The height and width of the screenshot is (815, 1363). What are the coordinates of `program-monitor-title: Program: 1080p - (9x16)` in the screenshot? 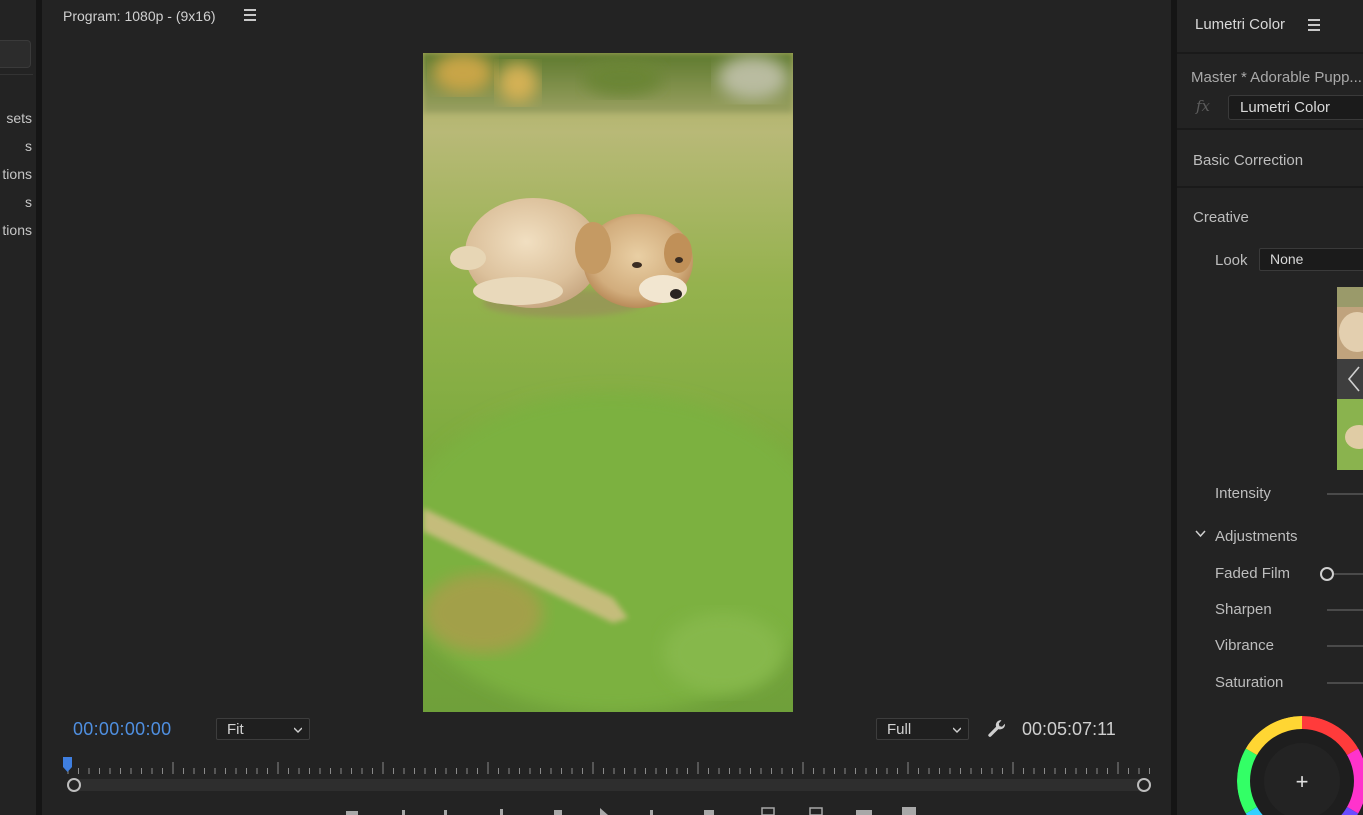 It's located at (139, 16).